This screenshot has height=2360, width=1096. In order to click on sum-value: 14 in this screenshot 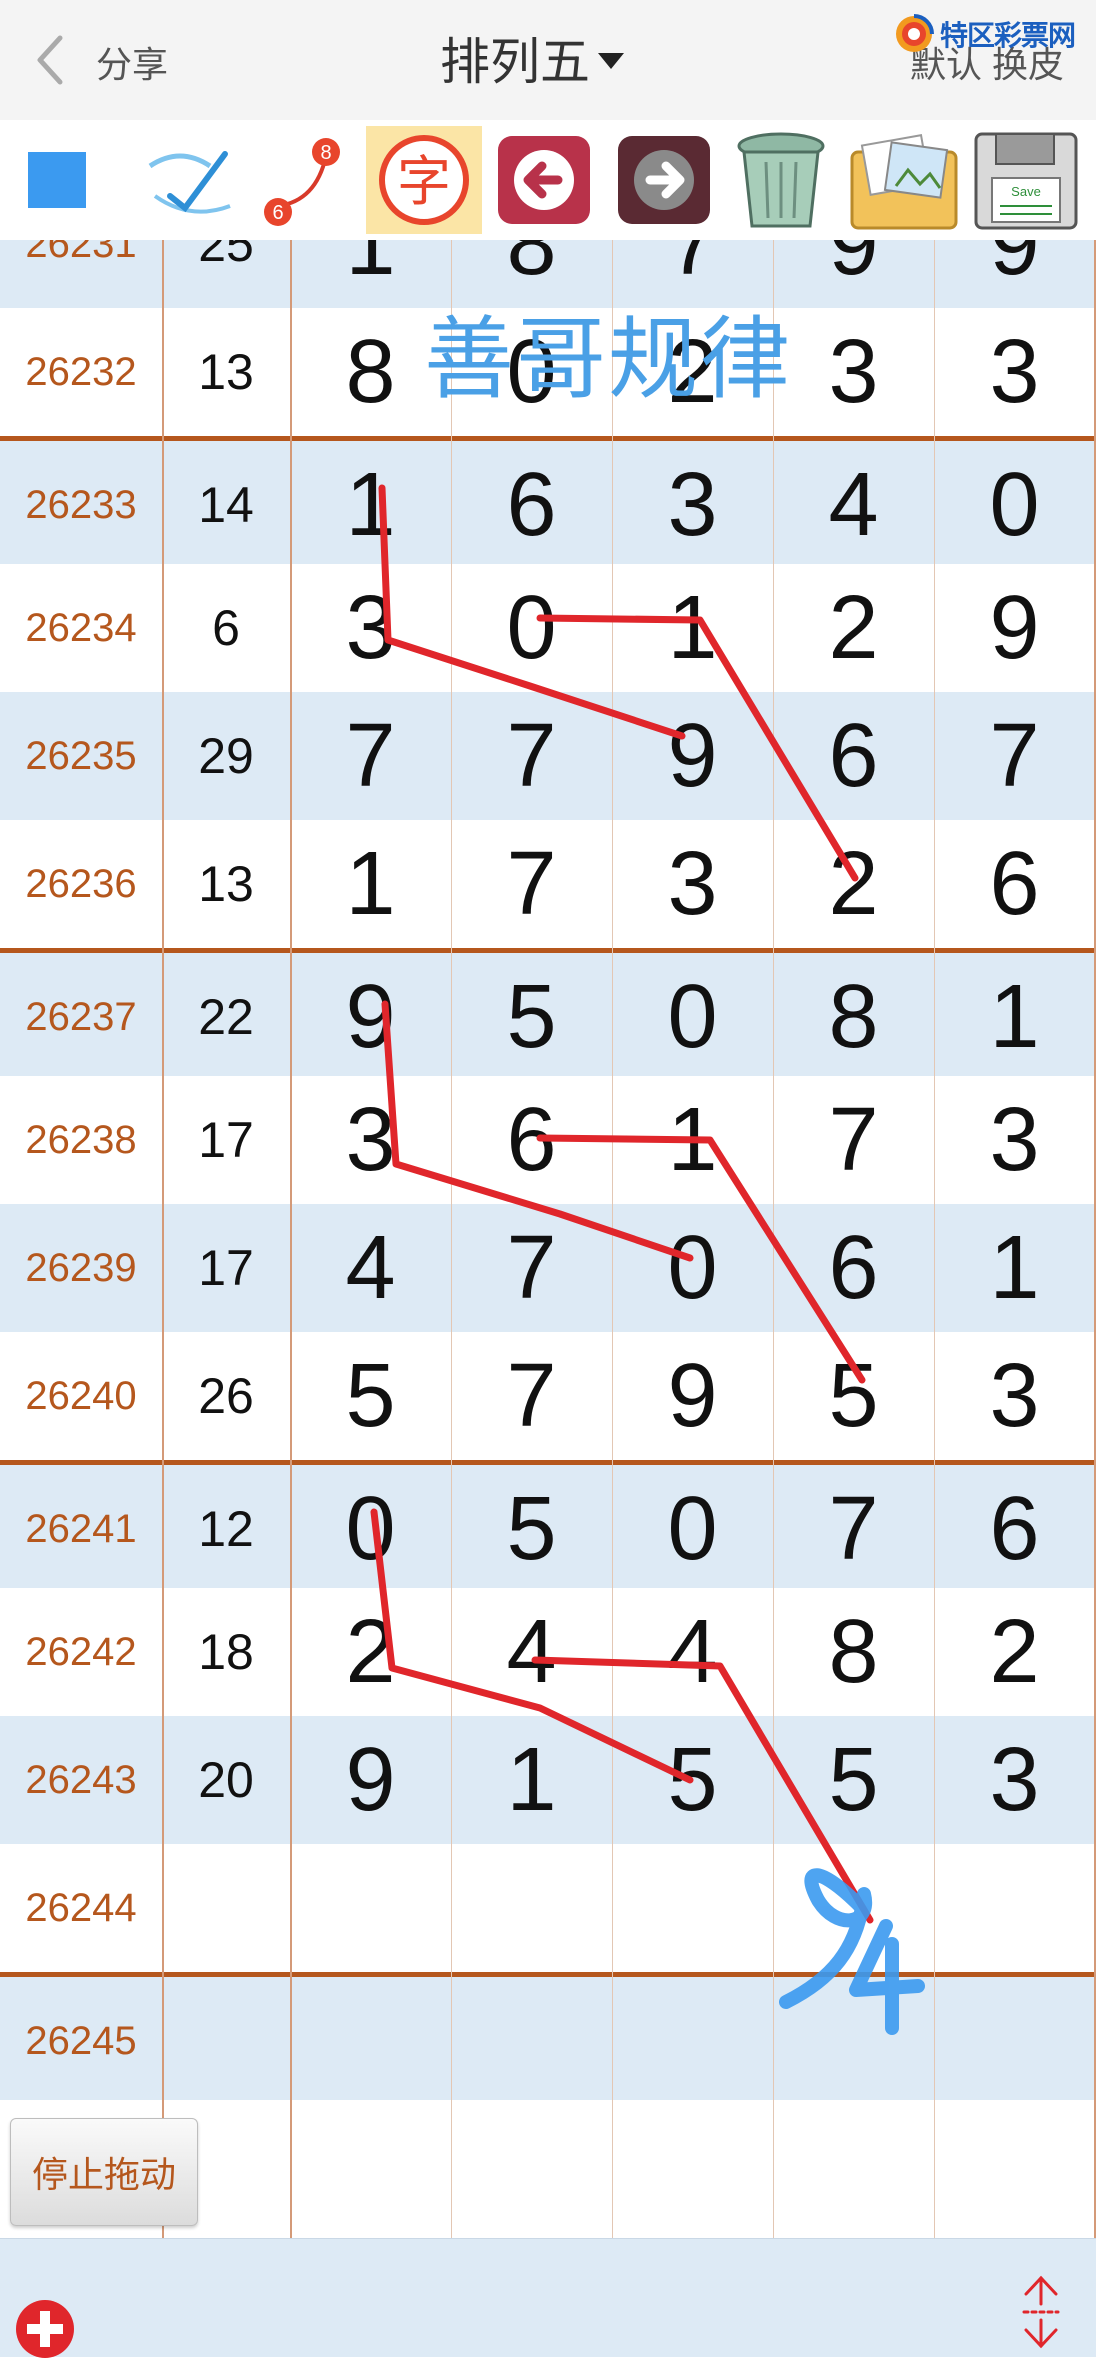, I will do `click(226, 505)`.